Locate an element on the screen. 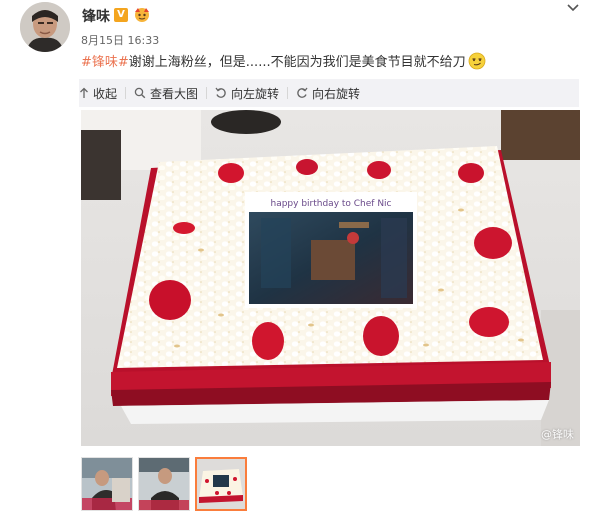 This screenshot has height=521, width=599. rotate-right-label: 向右旋转 is located at coordinates (336, 93).